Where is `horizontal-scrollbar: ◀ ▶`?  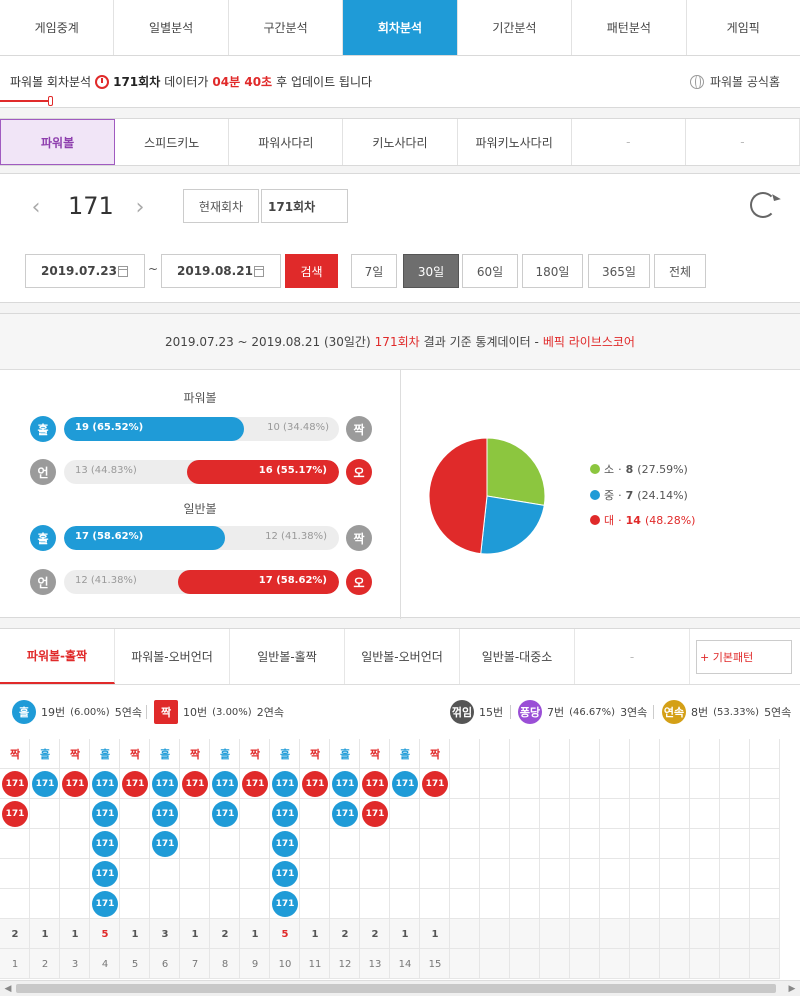 horizontal-scrollbar: ◀ ▶ is located at coordinates (400, 988).